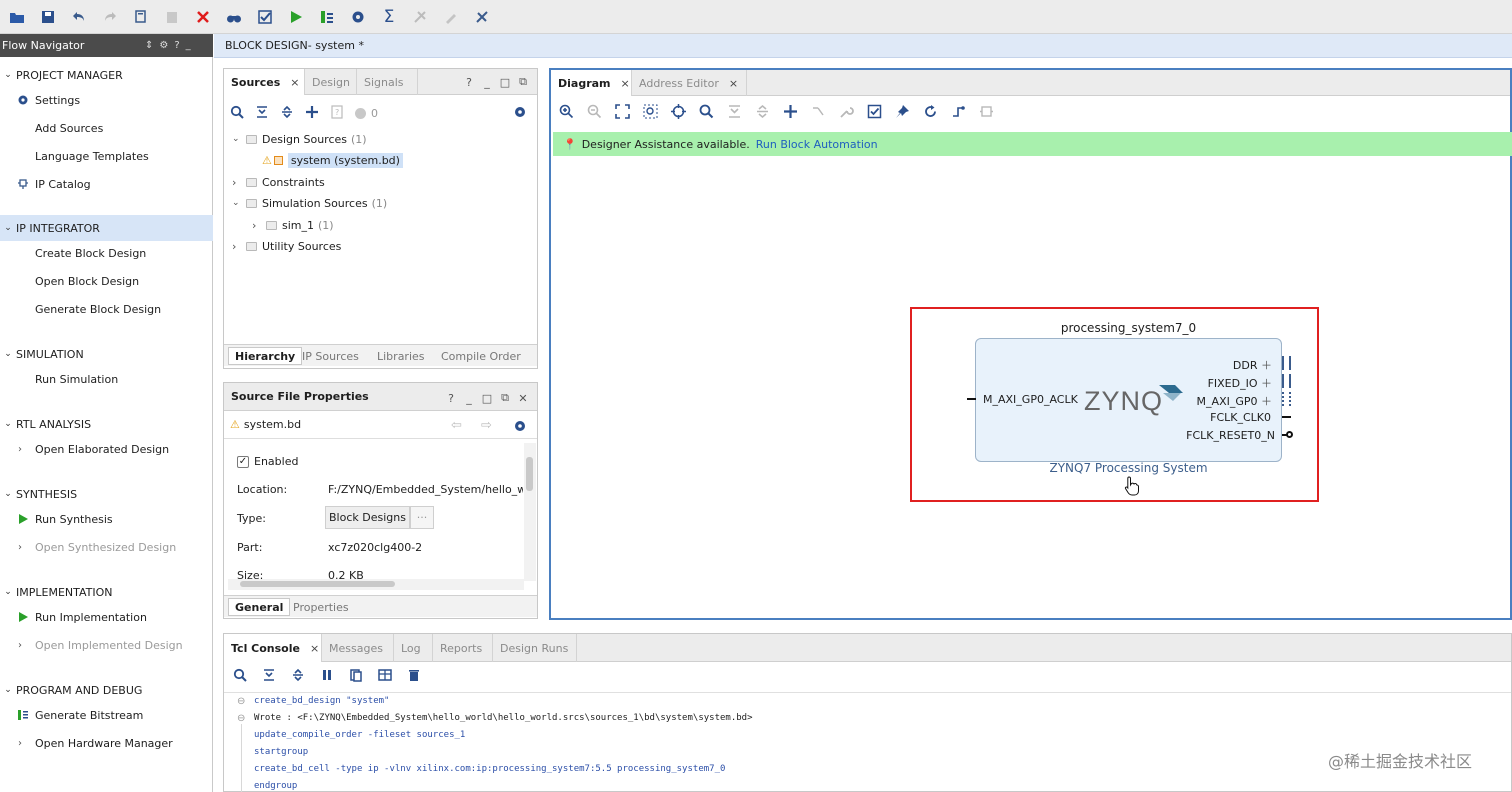  What do you see at coordinates (385, 676) in the screenshot?
I see `columns-icon` at bounding box center [385, 676].